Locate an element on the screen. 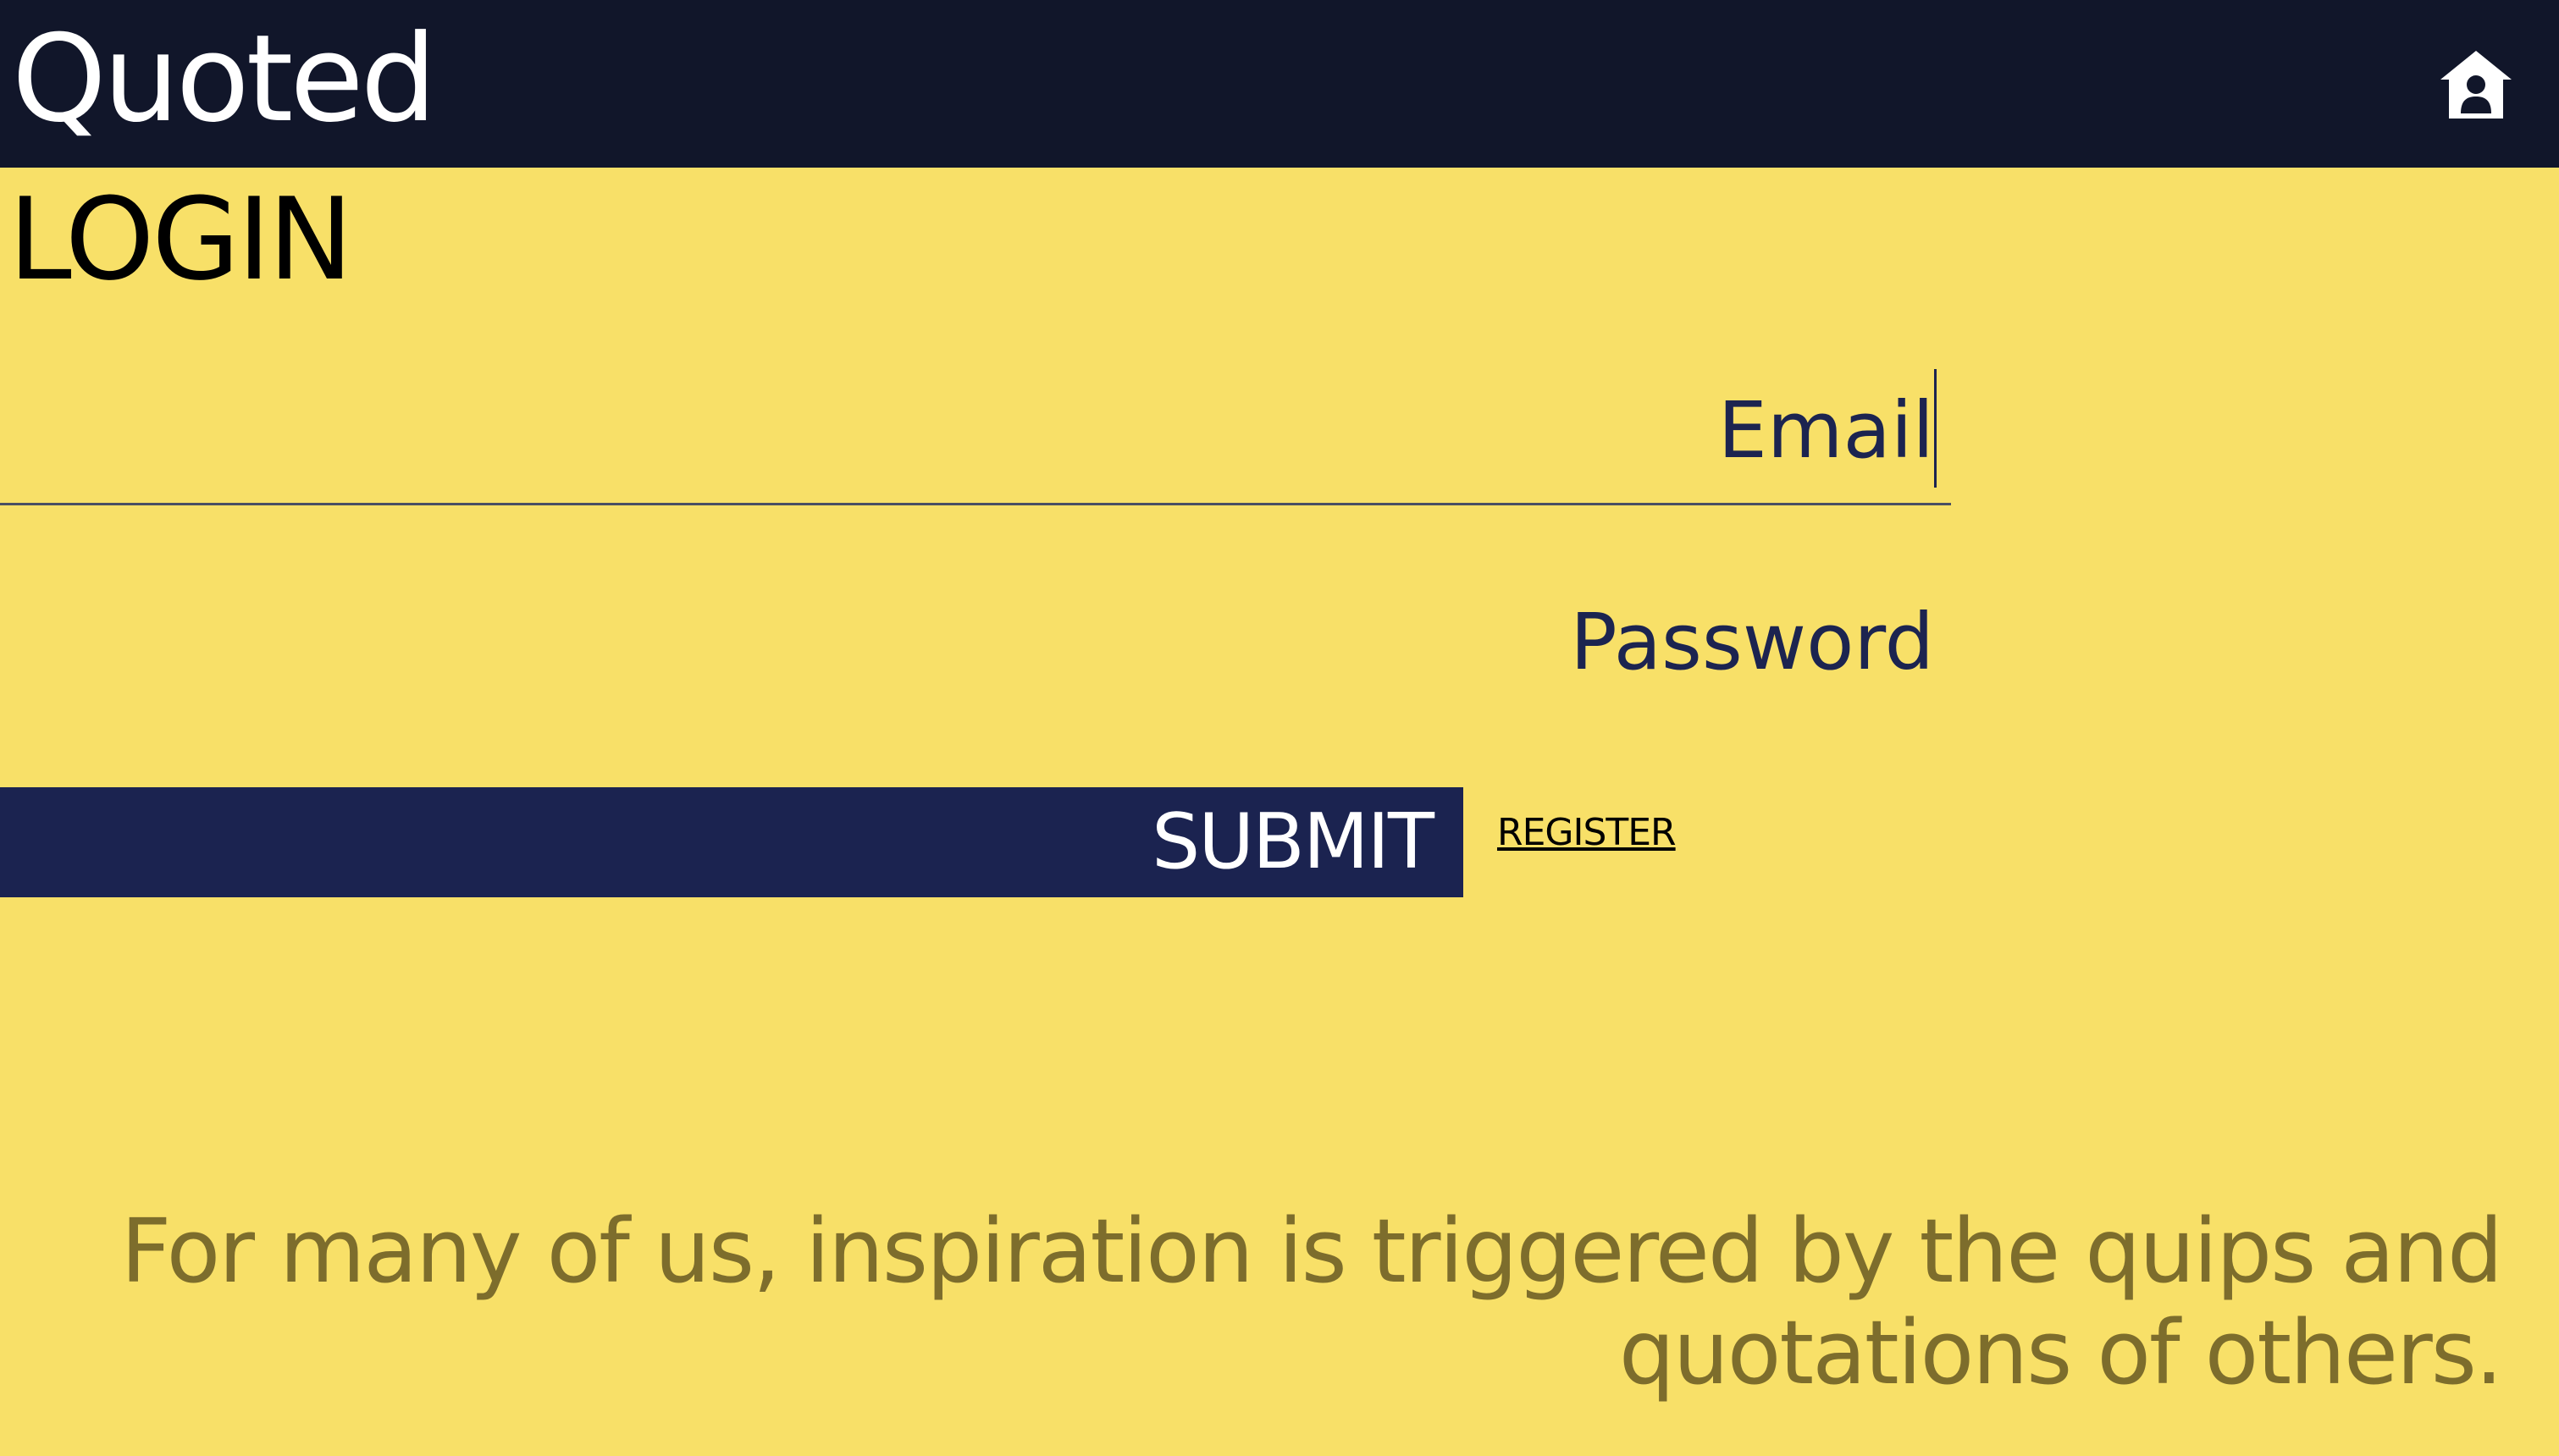  email-input is located at coordinates (975, 439).